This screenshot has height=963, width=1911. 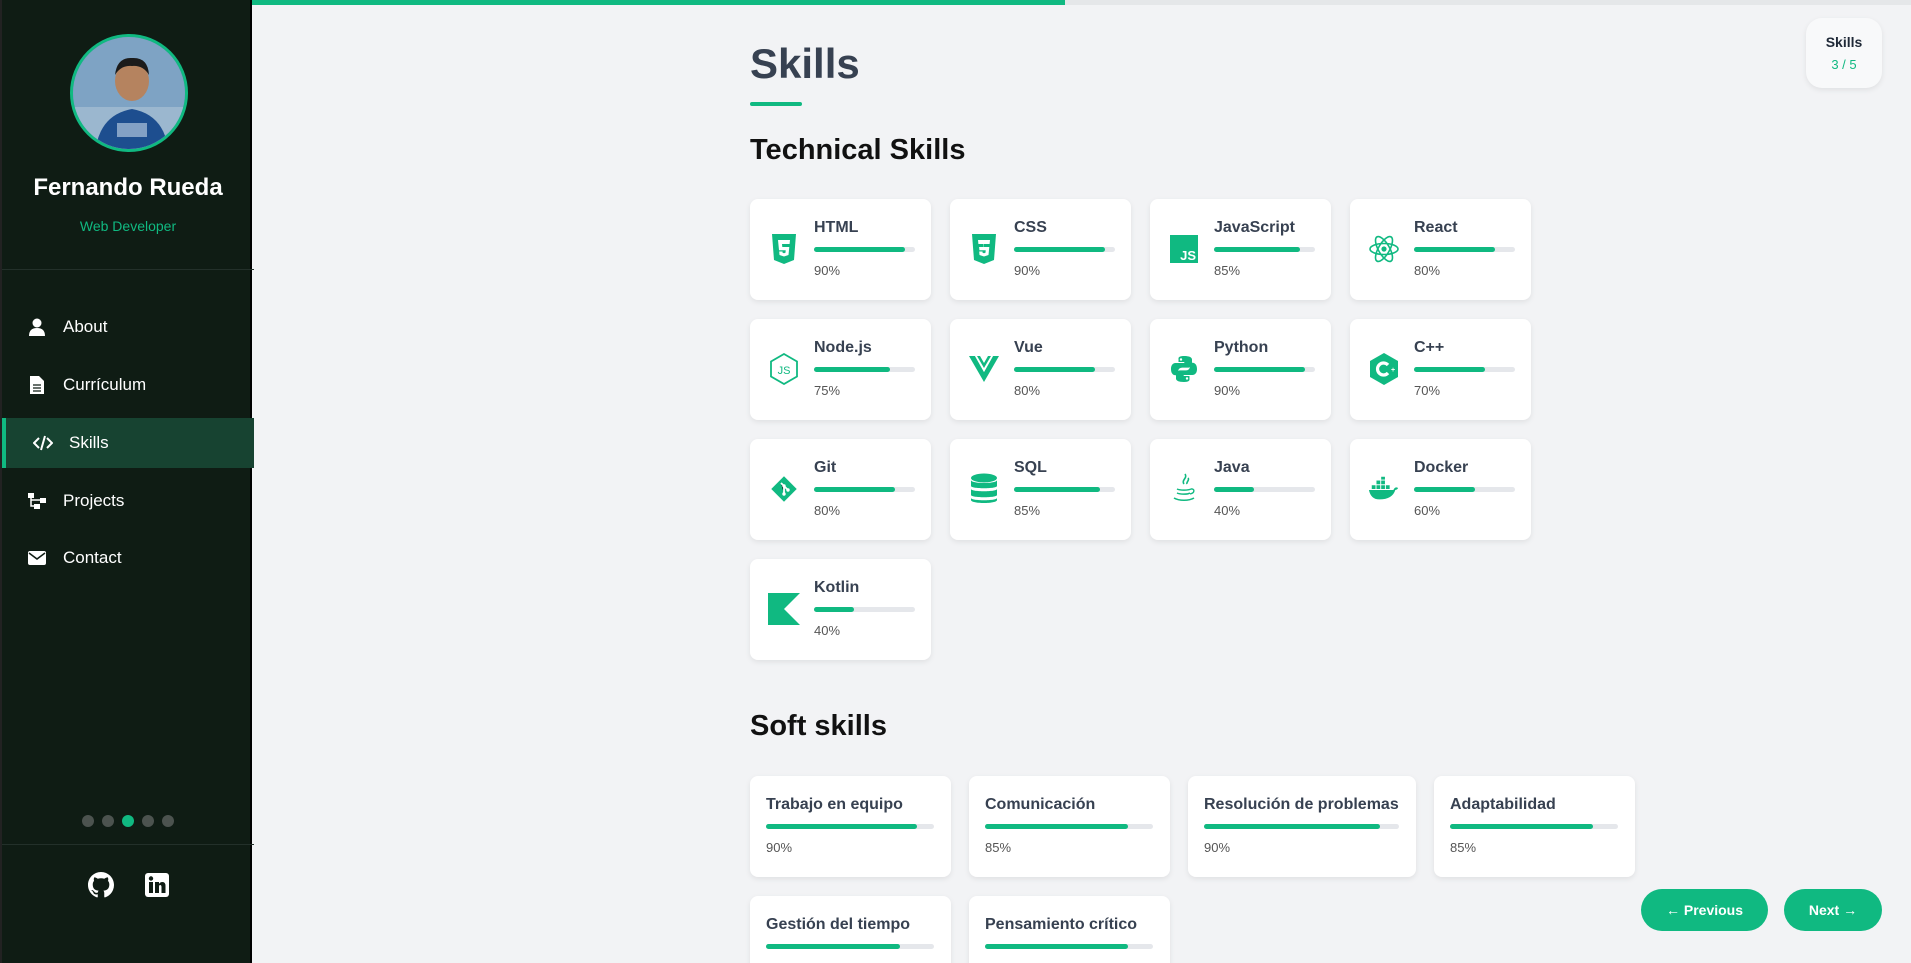 What do you see at coordinates (157, 885) in the screenshot?
I see `linkedin-icon` at bounding box center [157, 885].